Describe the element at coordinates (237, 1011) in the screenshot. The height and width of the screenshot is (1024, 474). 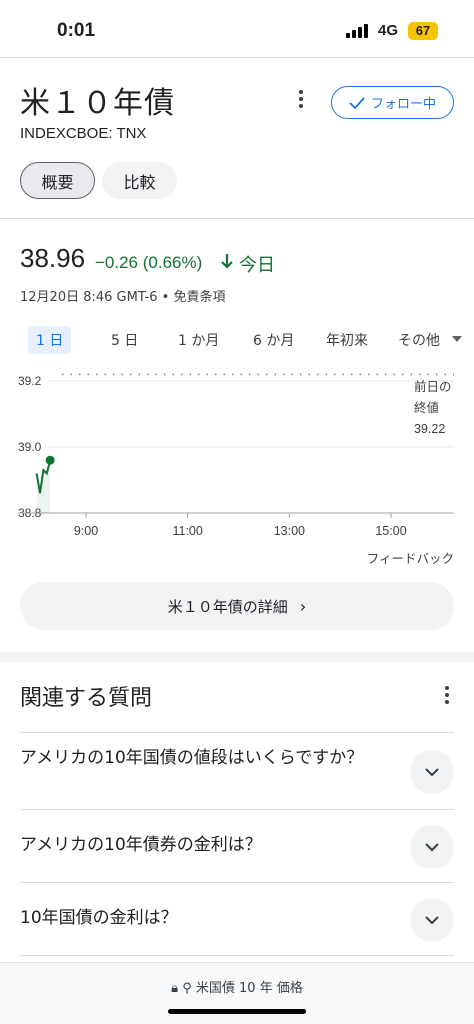
I see `home-indicator` at that location.